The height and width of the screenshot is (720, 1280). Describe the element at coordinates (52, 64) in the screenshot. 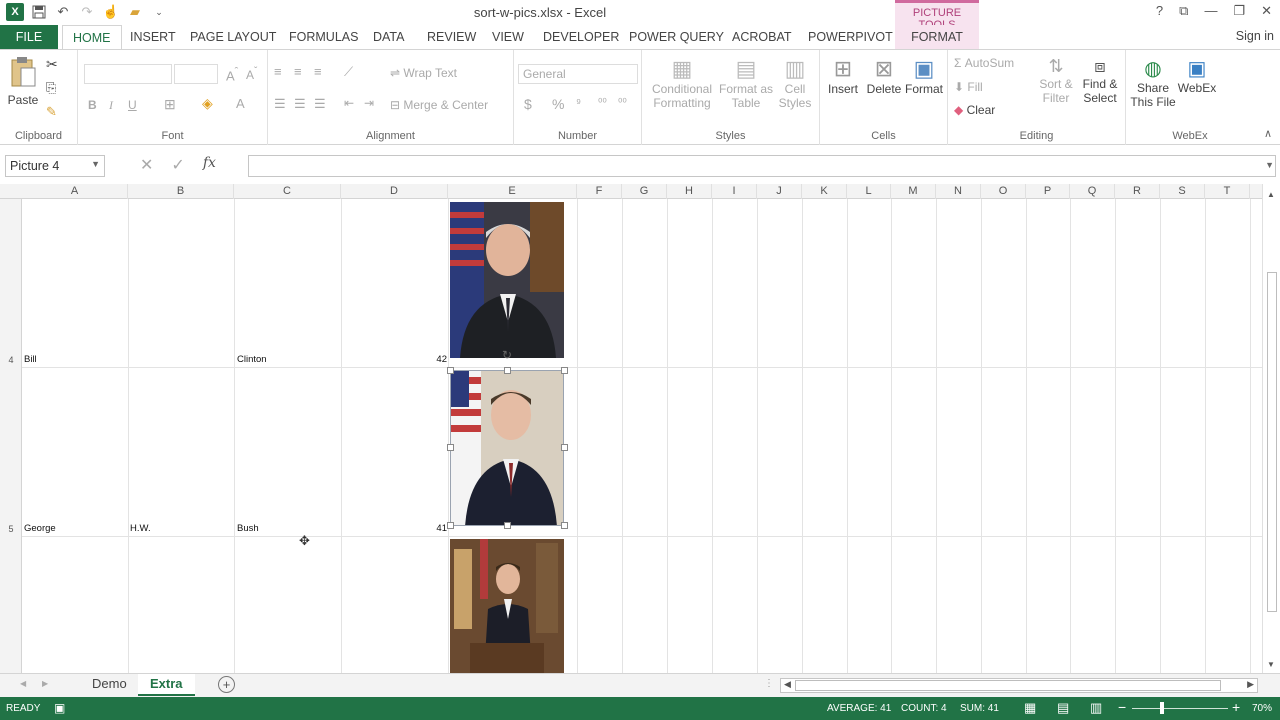

I see `cut-icon: ✂` at that location.